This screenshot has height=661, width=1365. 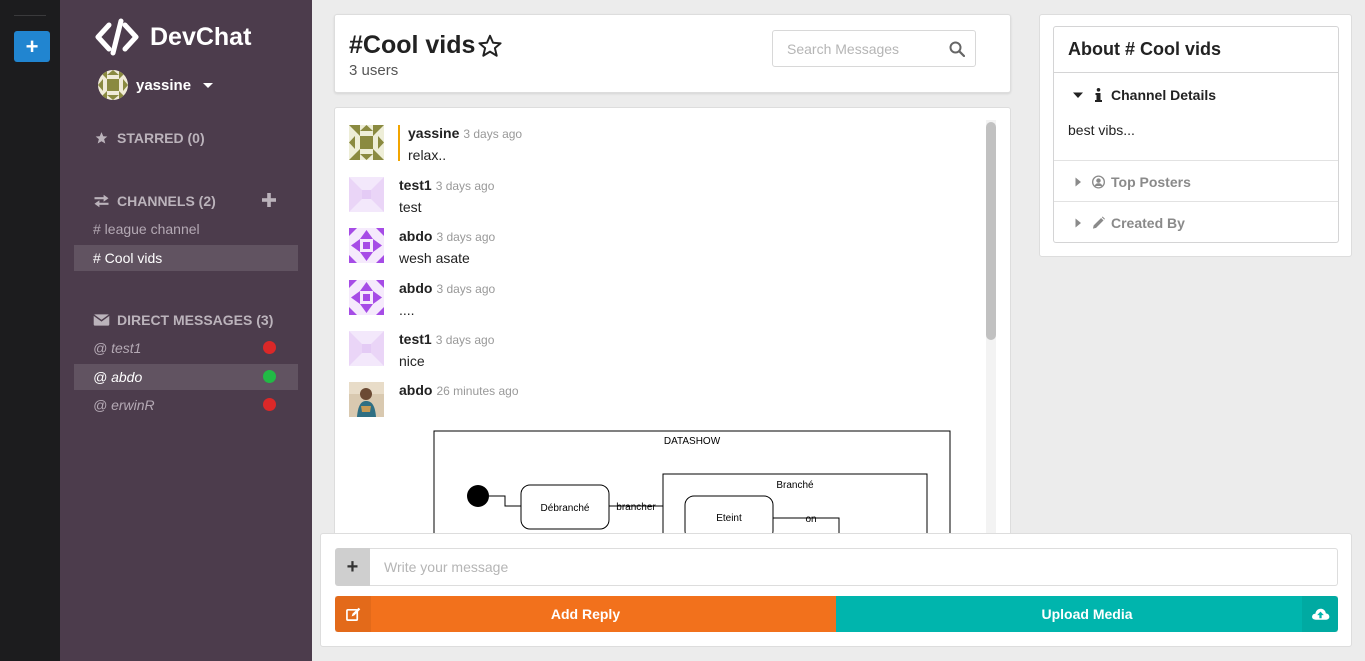 I want to click on about-title: About # Cool vids, so click(x=1196, y=49).